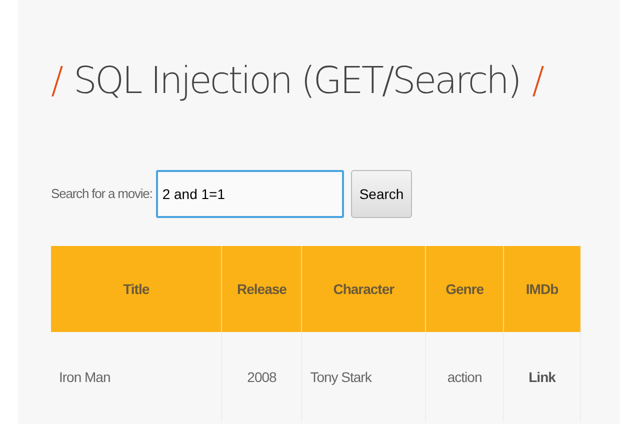 The height and width of the screenshot is (424, 620). Describe the element at coordinates (381, 194) in the screenshot. I see `search-button: Search` at that location.